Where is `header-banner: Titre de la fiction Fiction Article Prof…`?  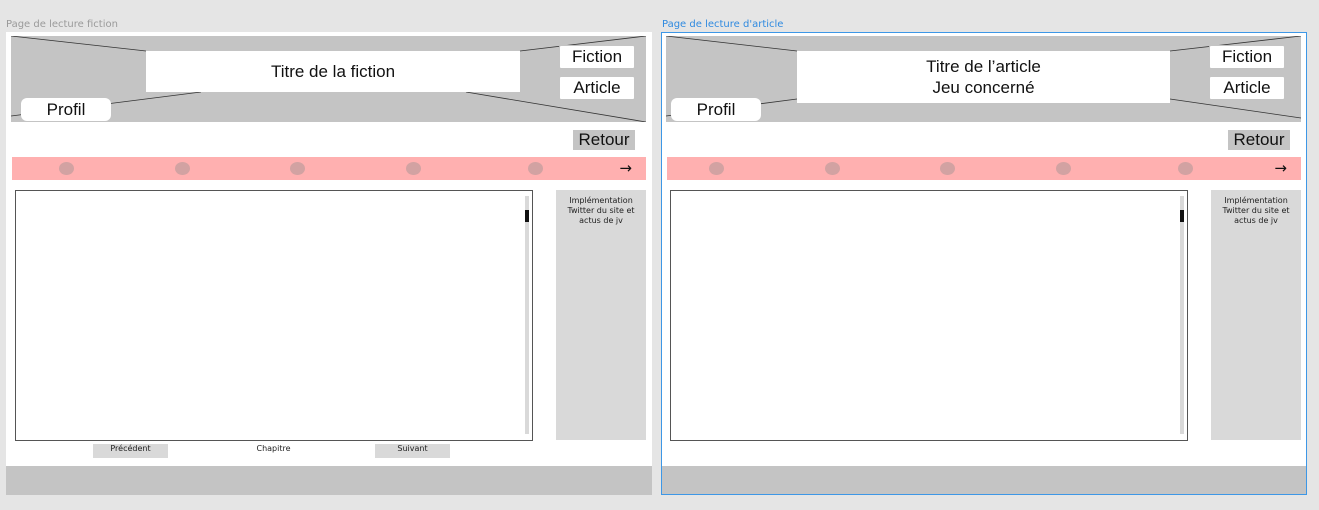 header-banner: Titre de la fiction Fiction Article Prof… is located at coordinates (328, 79).